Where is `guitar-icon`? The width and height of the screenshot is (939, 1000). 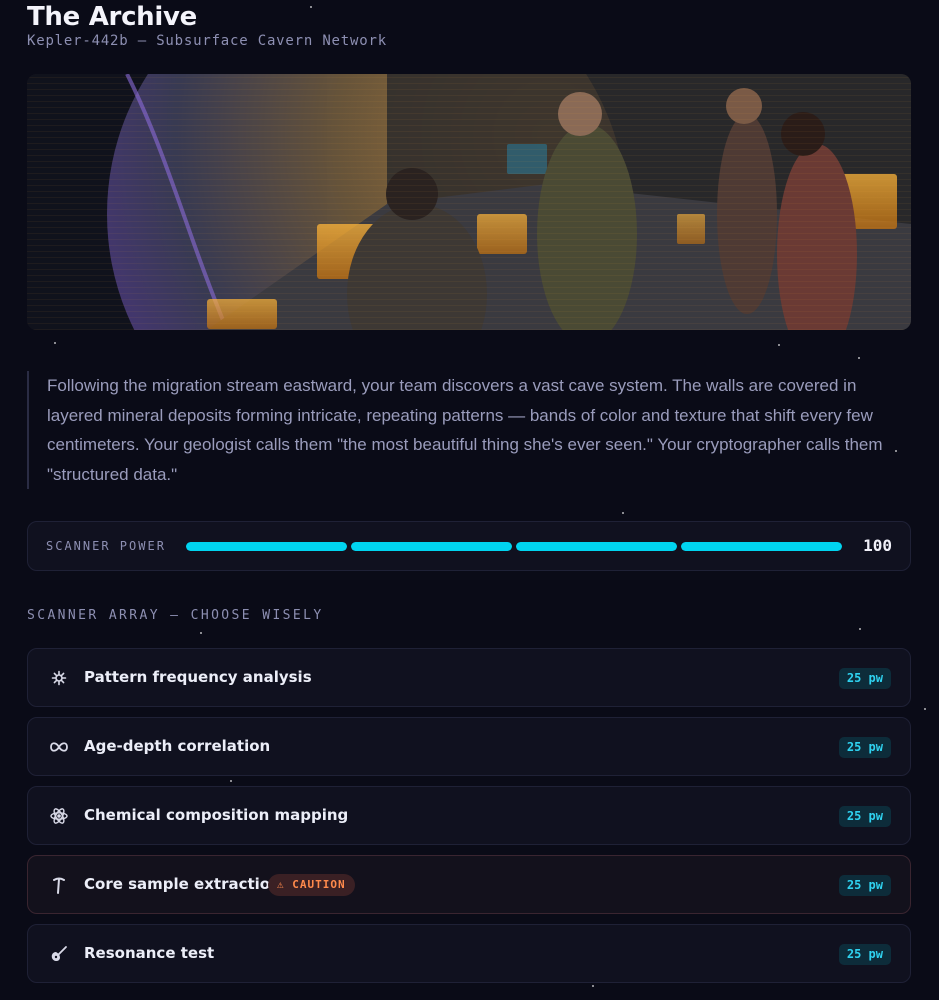
guitar-icon is located at coordinates (59, 954).